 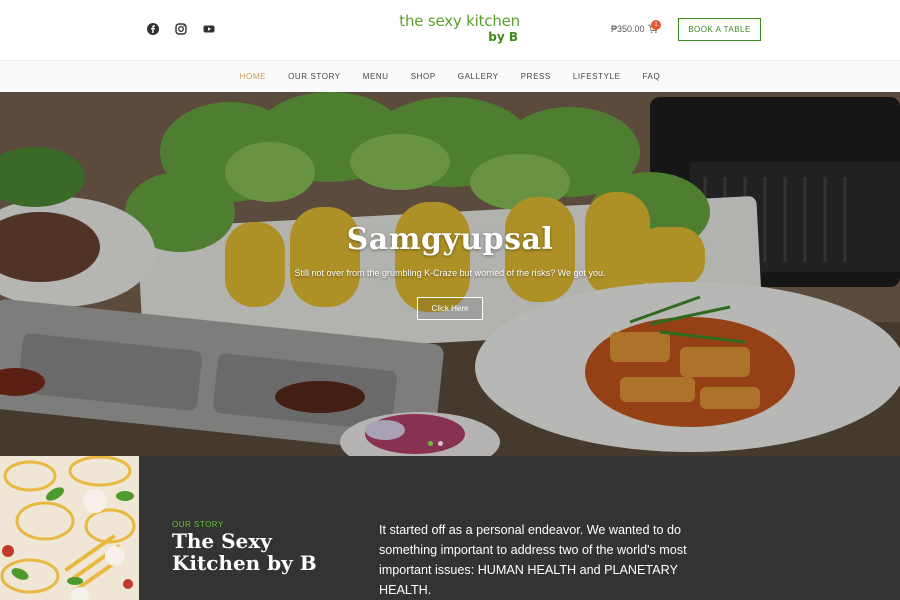 I want to click on pasta-photo, so click(x=69, y=528).